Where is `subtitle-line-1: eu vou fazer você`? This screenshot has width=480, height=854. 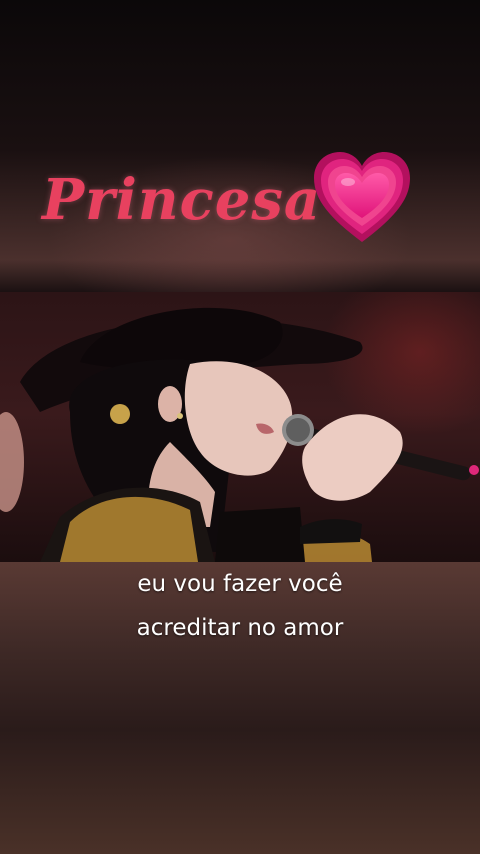
subtitle-line-1: eu vou fazer você is located at coordinates (240, 584).